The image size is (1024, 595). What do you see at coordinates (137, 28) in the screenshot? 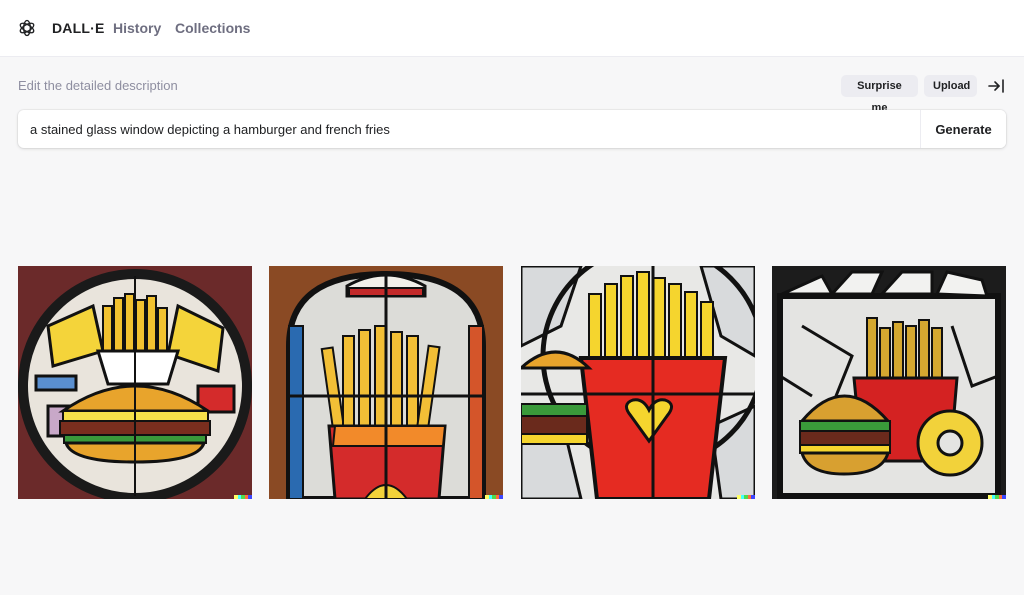
I see `nav-history: History` at bounding box center [137, 28].